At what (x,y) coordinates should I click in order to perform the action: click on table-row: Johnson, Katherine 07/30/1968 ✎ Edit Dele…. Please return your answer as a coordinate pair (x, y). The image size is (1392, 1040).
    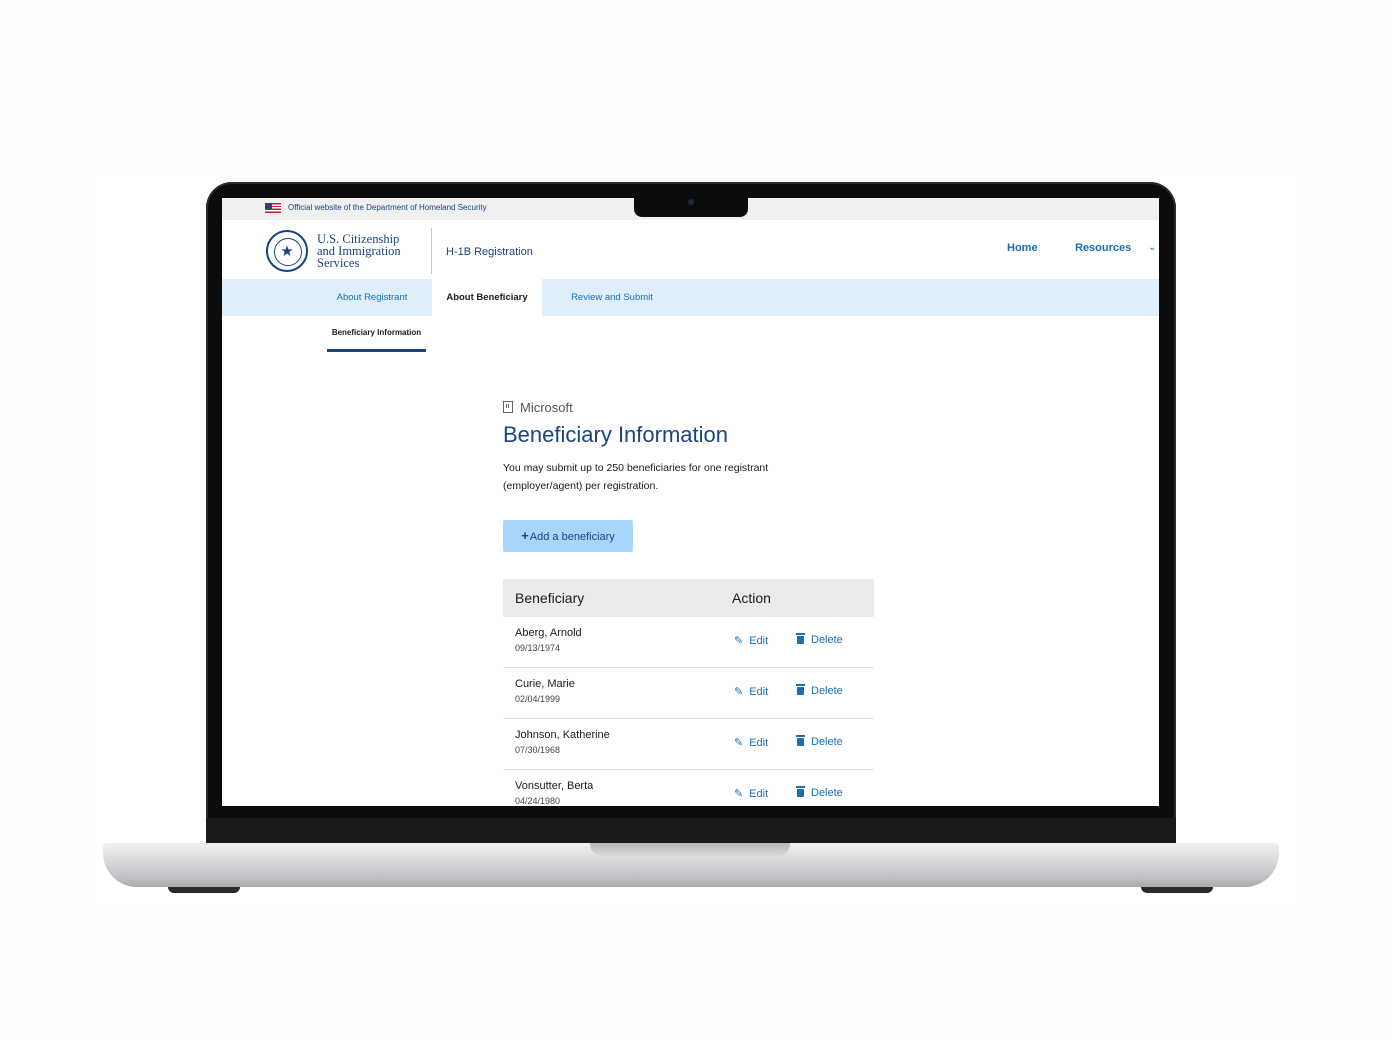
    Looking at the image, I should click on (688, 744).